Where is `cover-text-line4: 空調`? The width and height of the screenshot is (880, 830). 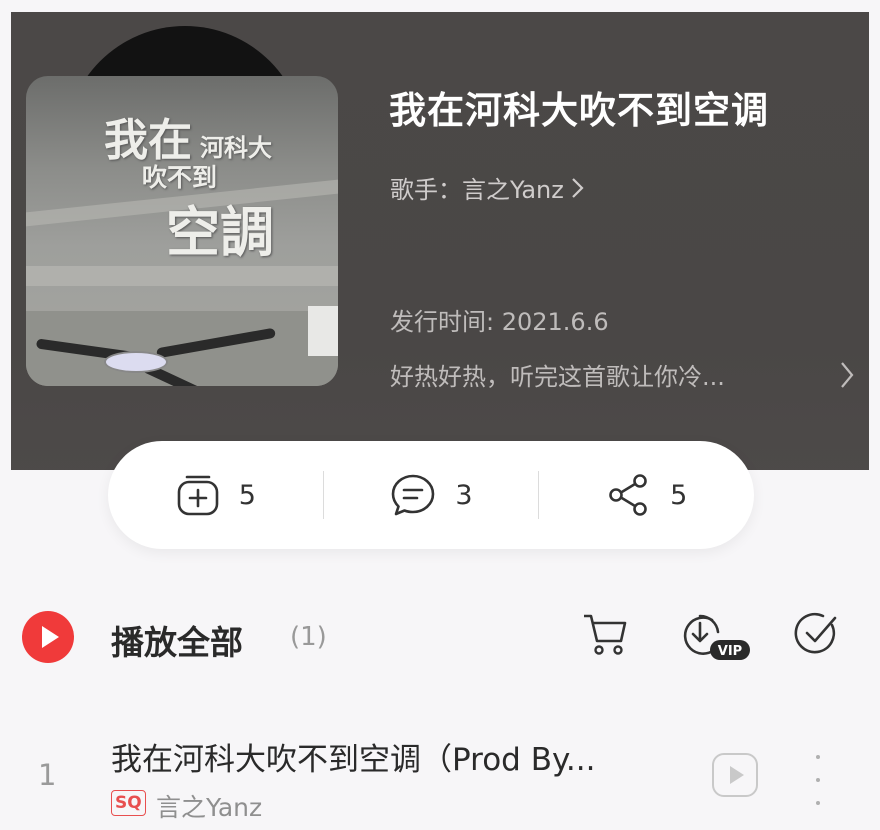
cover-text-line4: 空調 is located at coordinates (220, 232).